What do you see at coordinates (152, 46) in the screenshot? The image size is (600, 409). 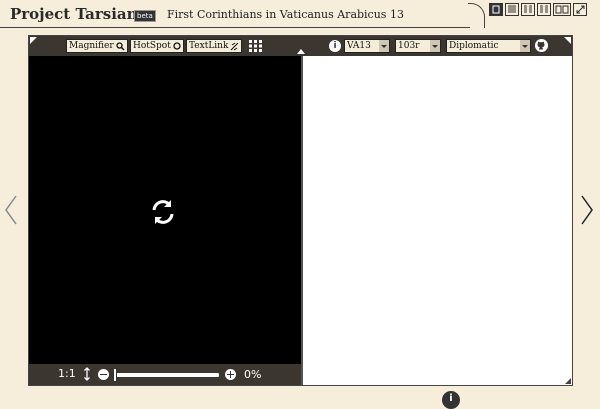 I see `hotspot-label: HotSpot` at bounding box center [152, 46].